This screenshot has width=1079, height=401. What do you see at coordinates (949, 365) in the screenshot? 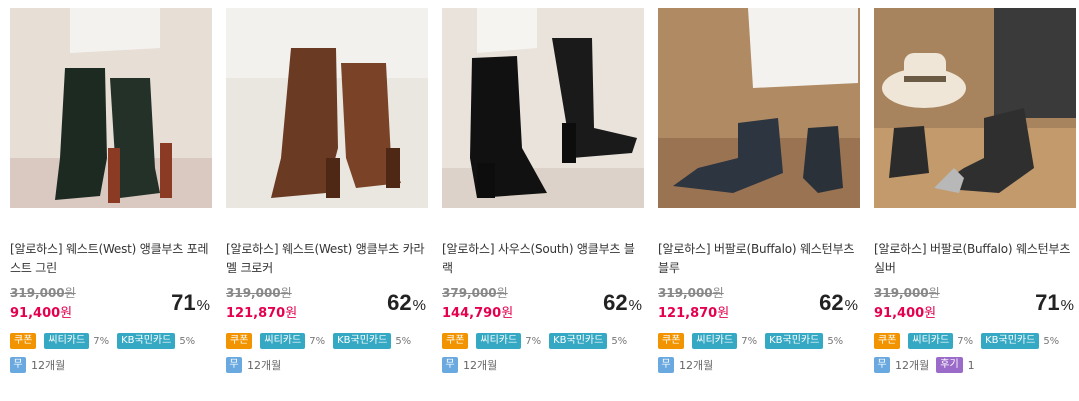
I see `review-badge: 후기` at bounding box center [949, 365].